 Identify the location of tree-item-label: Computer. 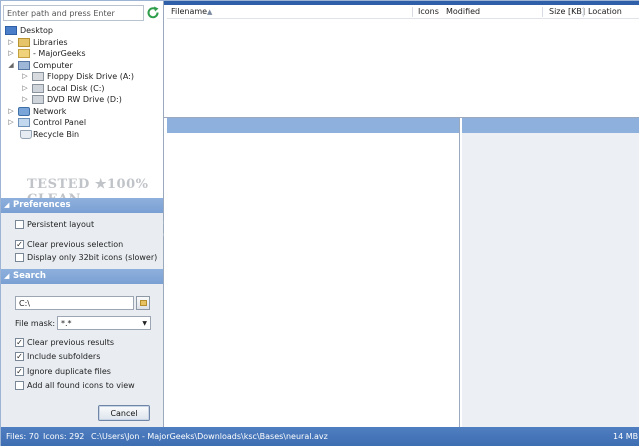
(53, 65).